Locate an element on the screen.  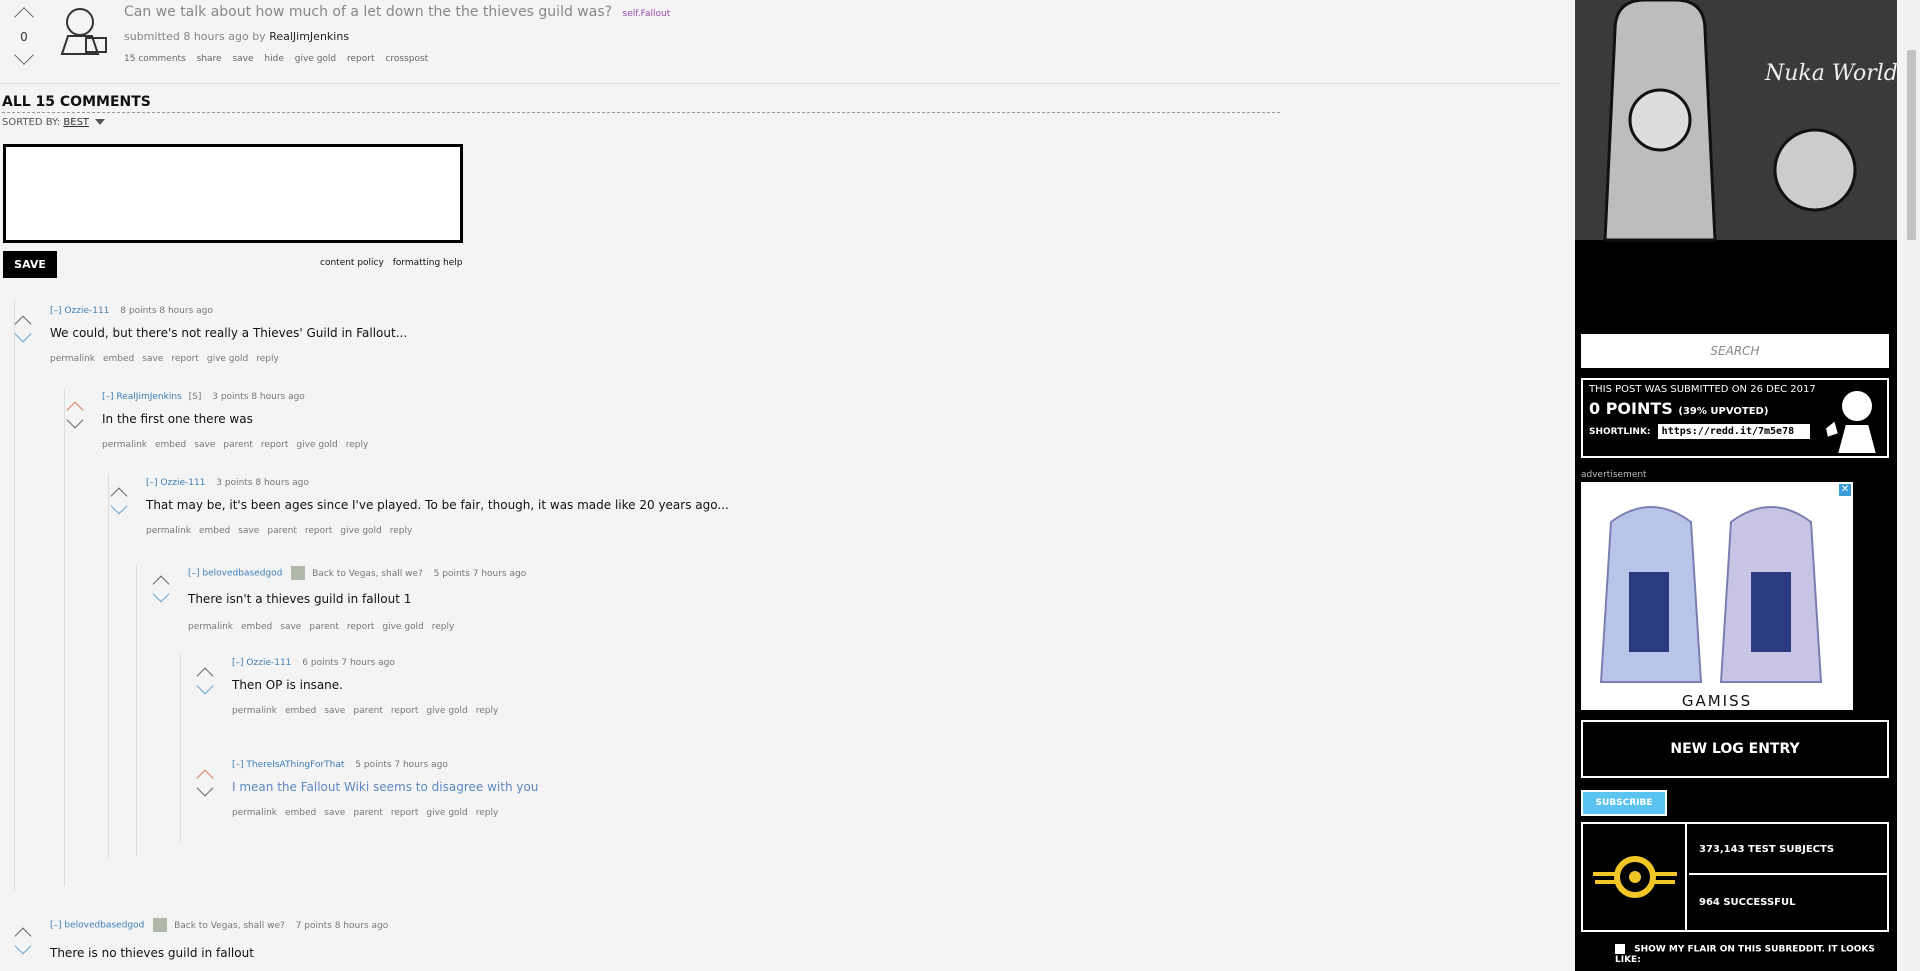
page-scrollbar is located at coordinates (1911, 485).